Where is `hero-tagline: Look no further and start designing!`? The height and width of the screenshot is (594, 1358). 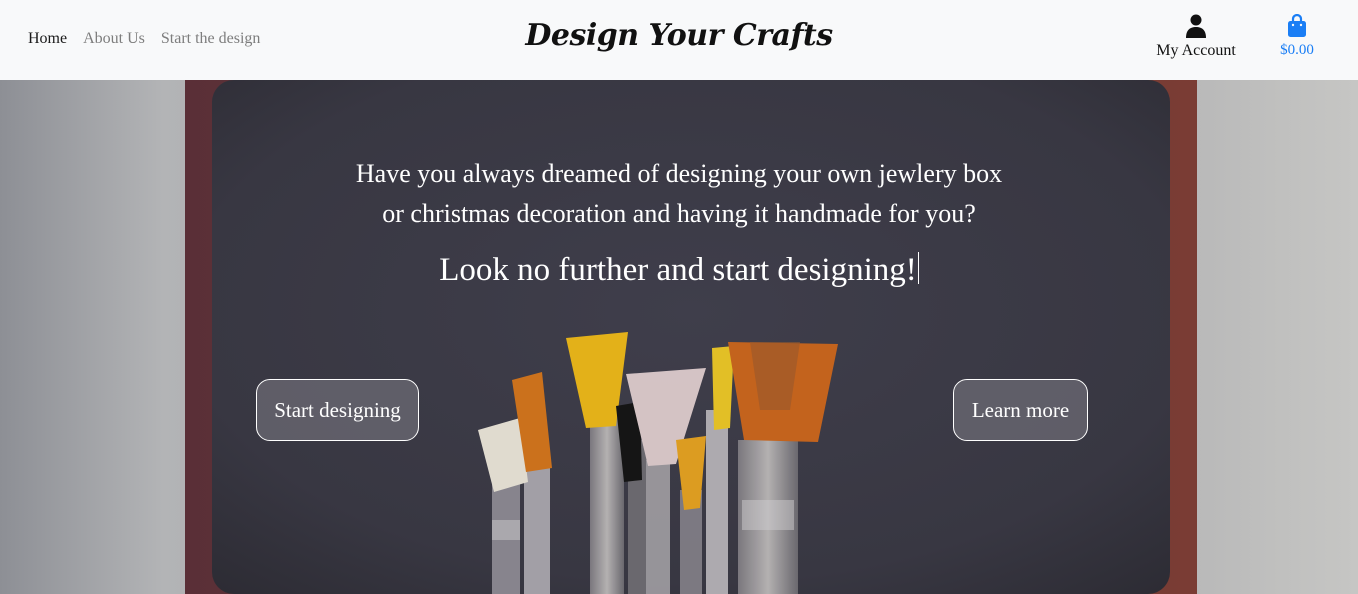 hero-tagline: Look no further and start designing! is located at coordinates (679, 270).